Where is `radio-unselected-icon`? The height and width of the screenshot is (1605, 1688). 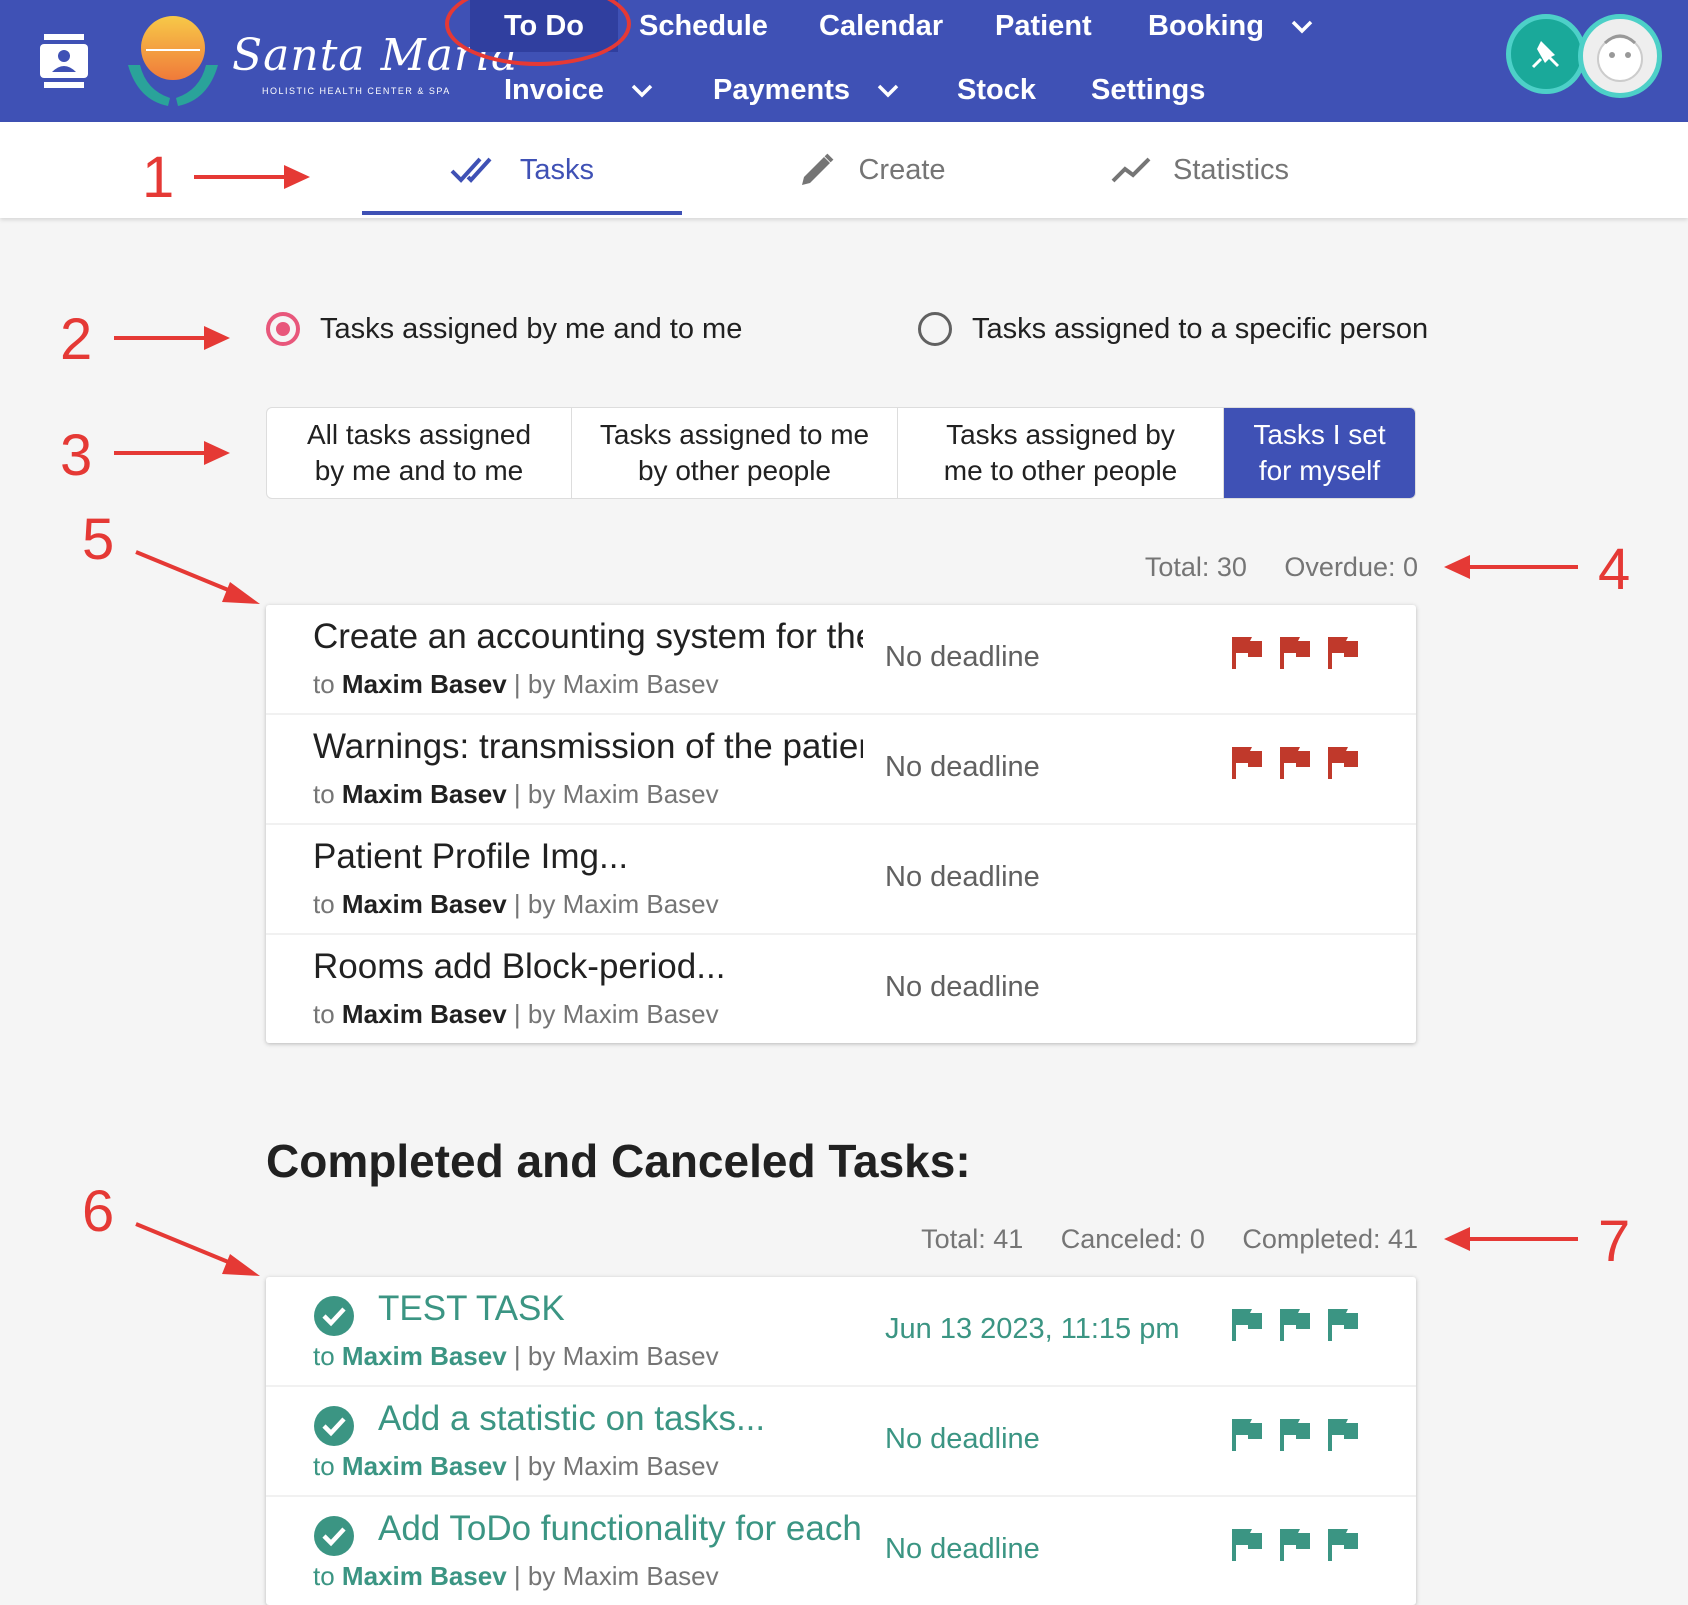
radio-unselected-icon is located at coordinates (935, 329).